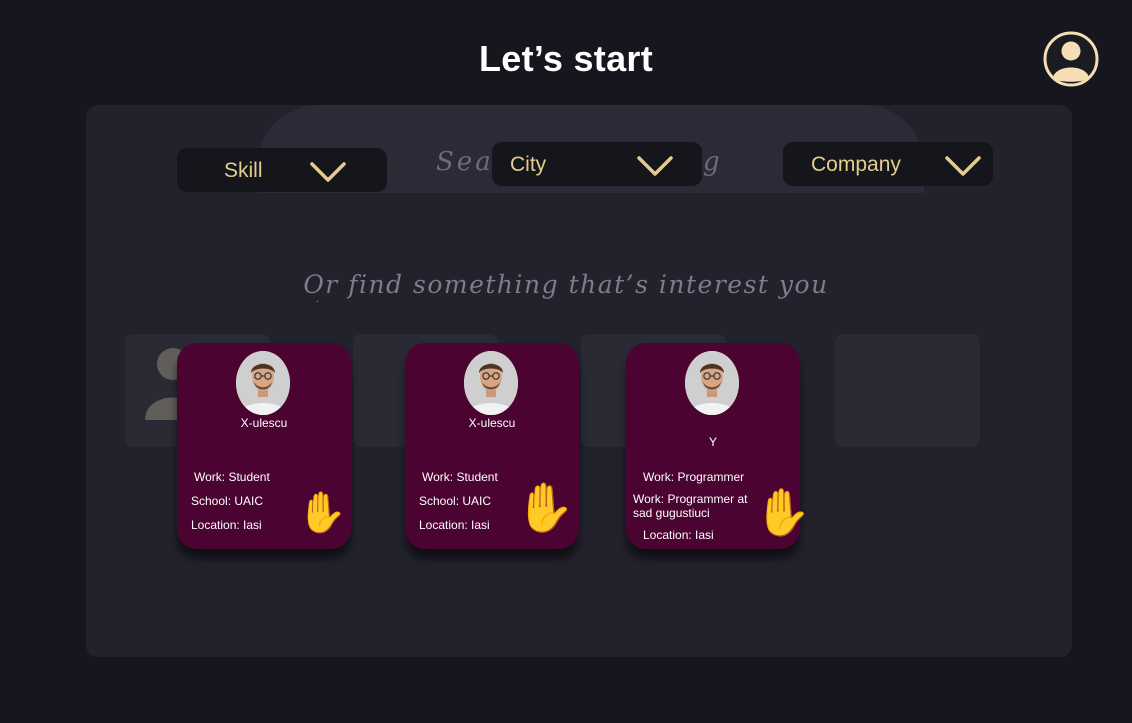  I want to click on company-dropdown: Company, so click(888, 164).